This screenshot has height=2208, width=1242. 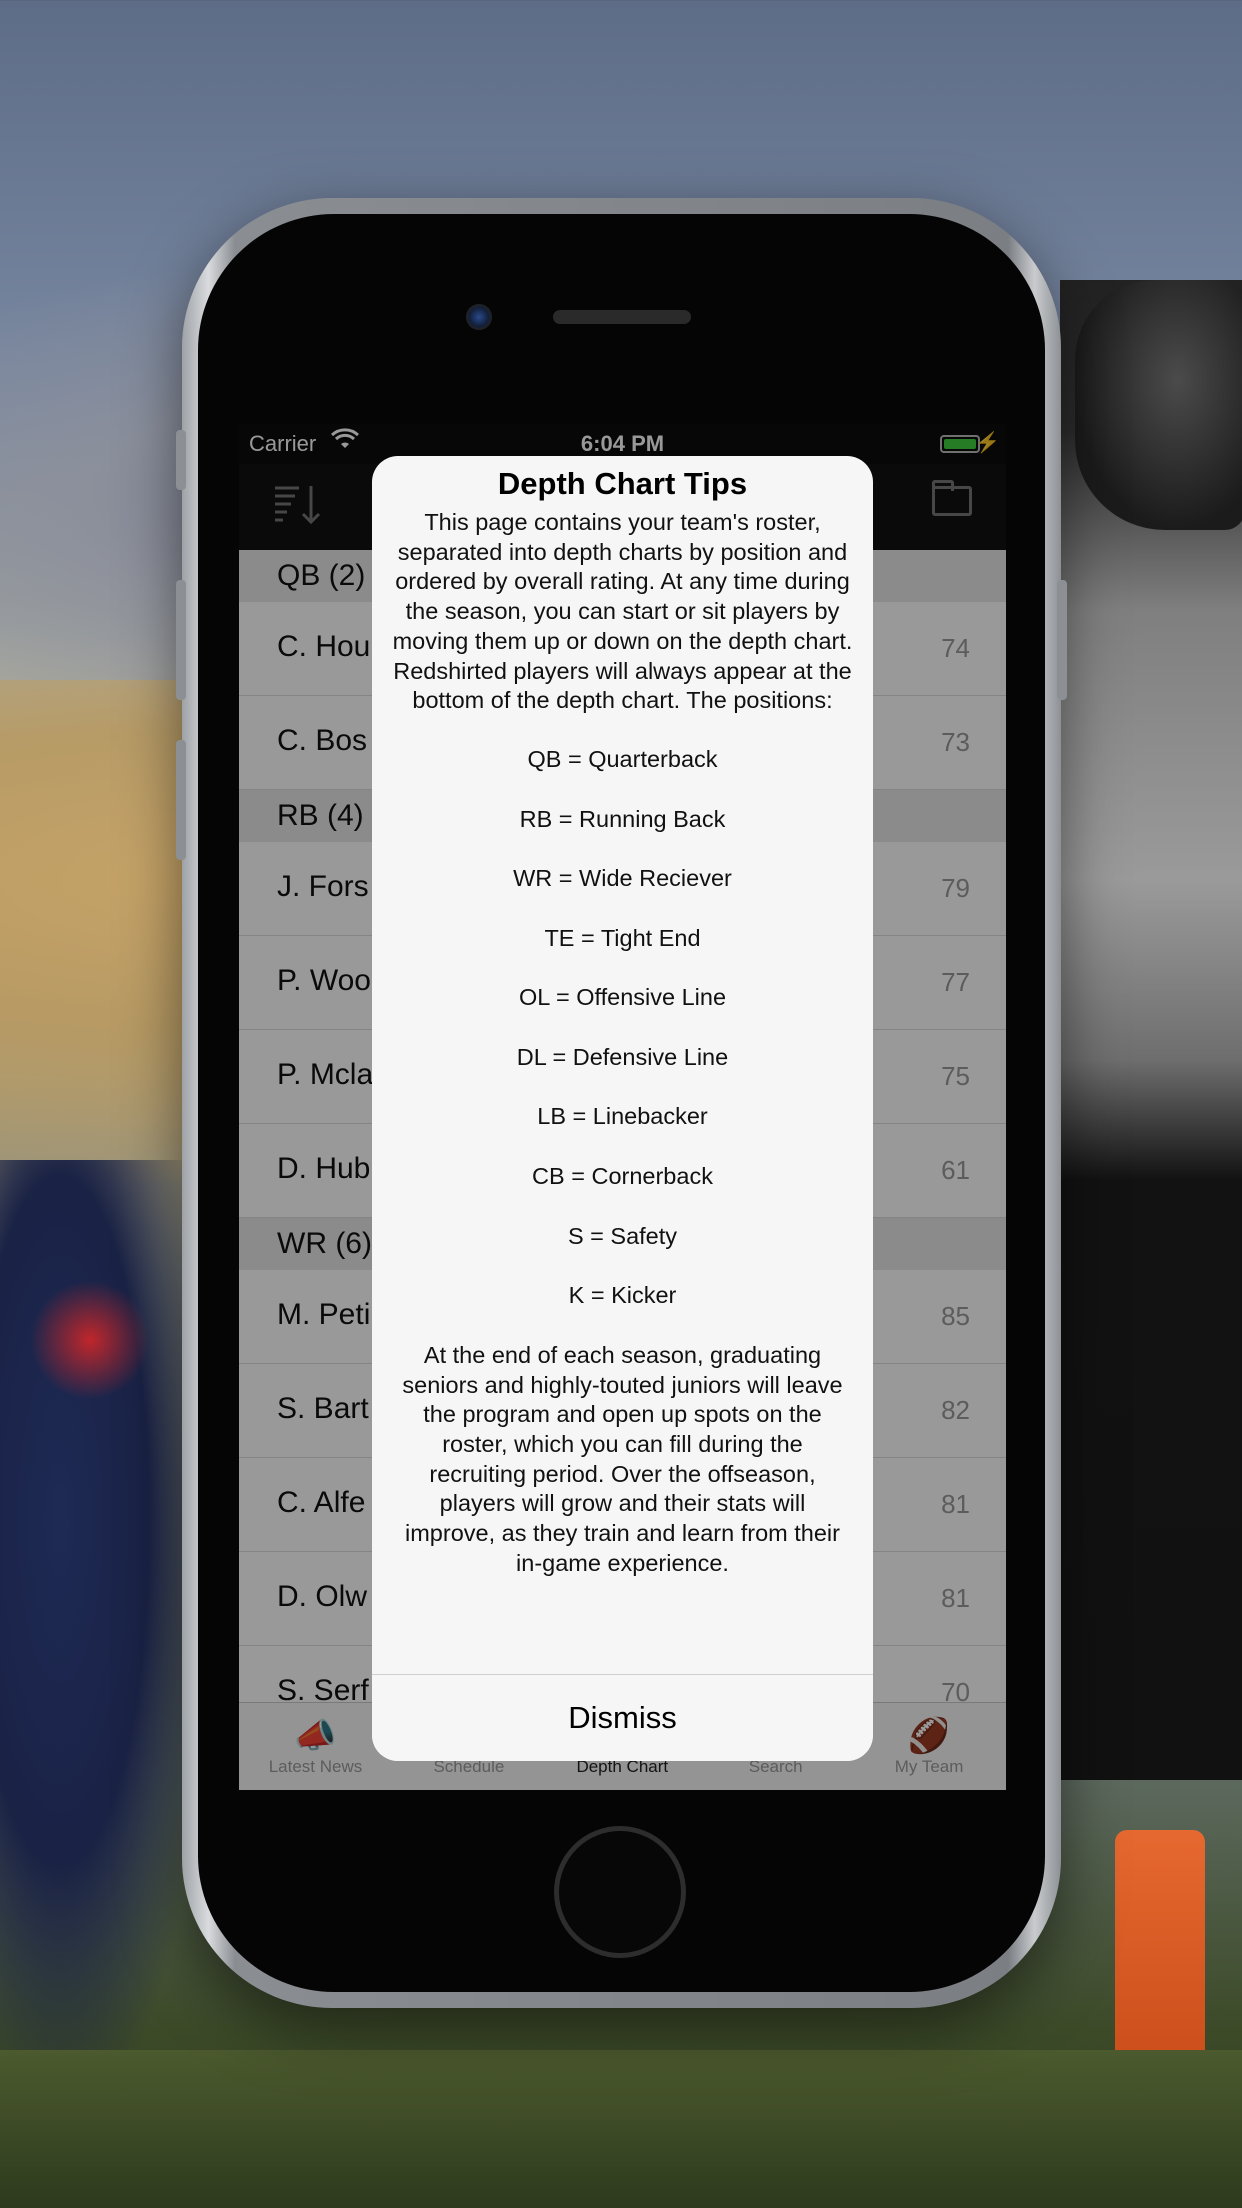 I want to click on background-helmet, so click(x=1158, y=405).